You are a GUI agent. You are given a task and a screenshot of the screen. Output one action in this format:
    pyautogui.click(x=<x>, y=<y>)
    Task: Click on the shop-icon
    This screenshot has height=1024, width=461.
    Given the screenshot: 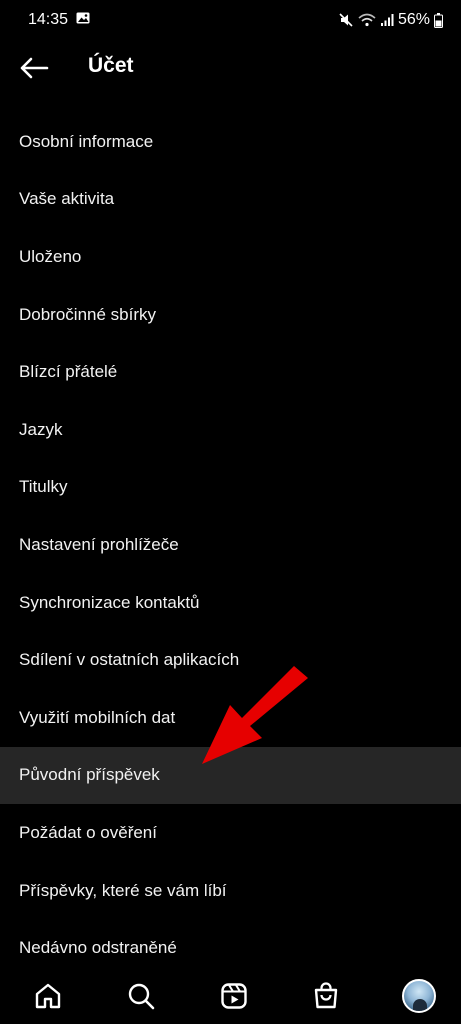 What is the action you would take?
    pyautogui.click(x=326, y=995)
    